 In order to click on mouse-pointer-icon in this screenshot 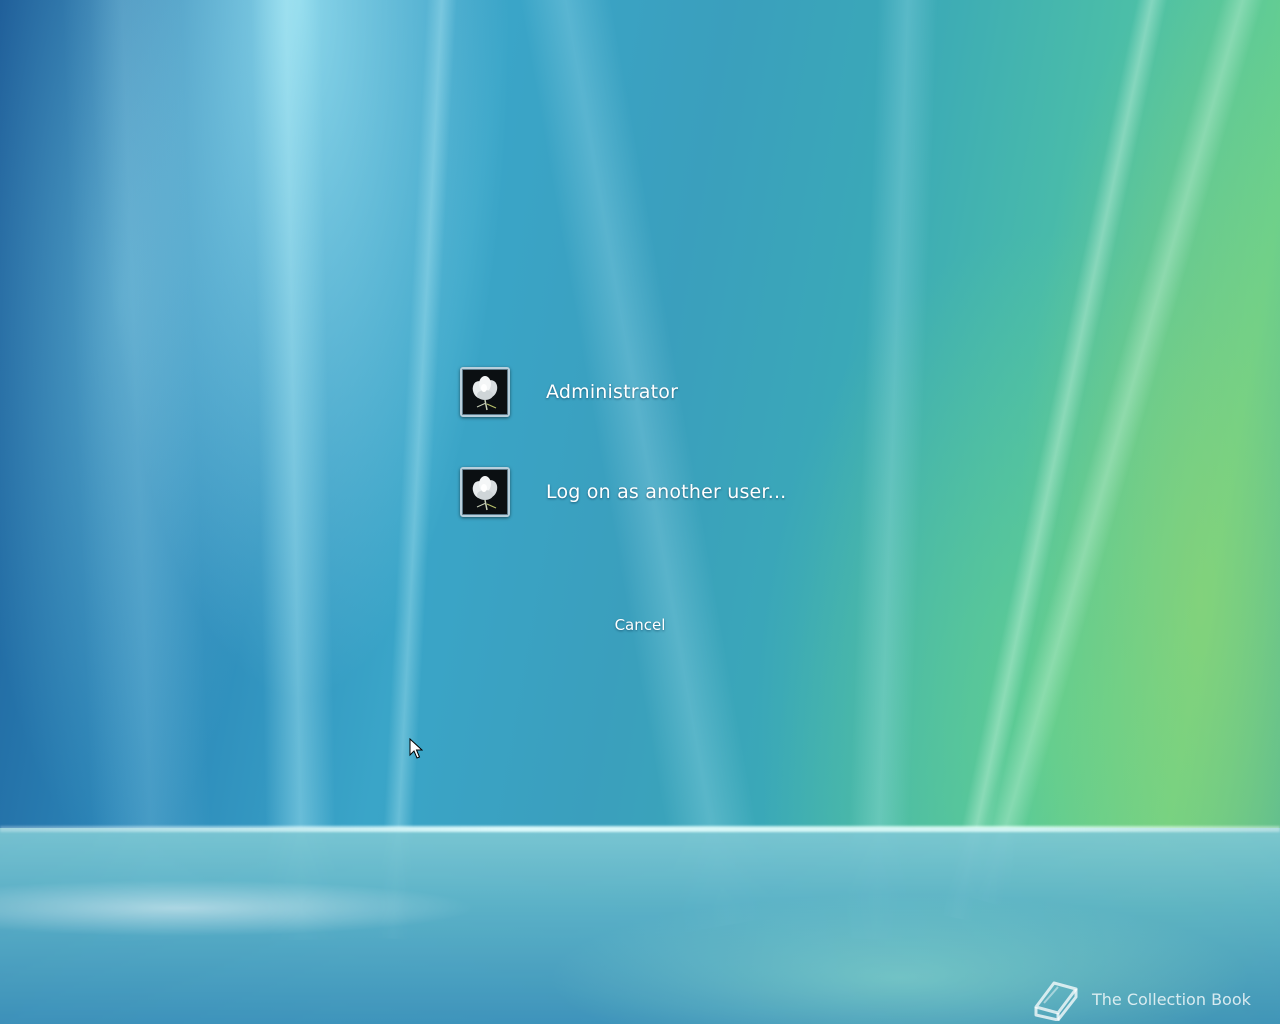, I will do `click(416, 748)`.